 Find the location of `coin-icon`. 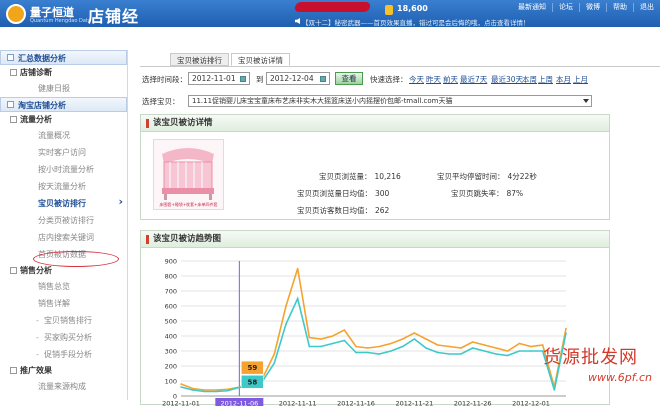

coin-icon is located at coordinates (389, 10).